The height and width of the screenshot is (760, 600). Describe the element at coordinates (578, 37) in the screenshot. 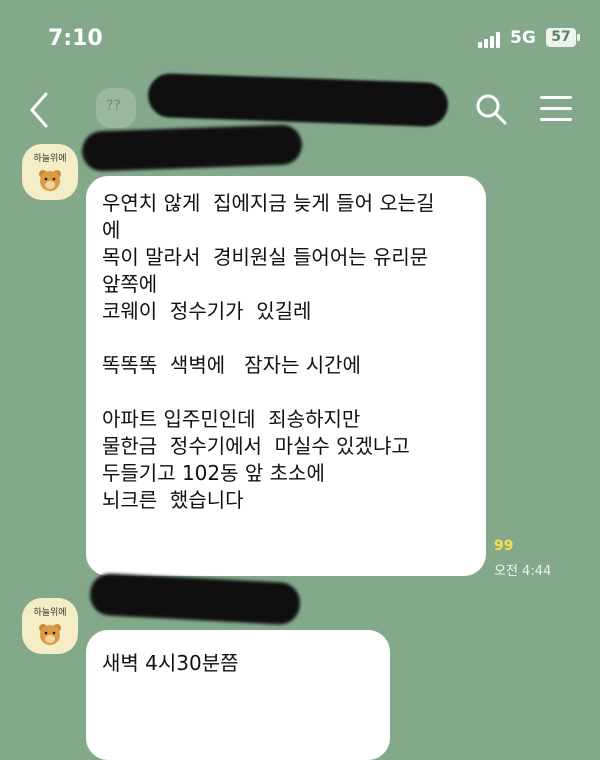

I see `battery-tip` at that location.